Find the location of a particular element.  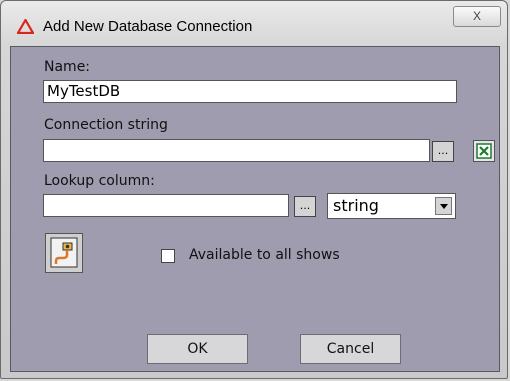

cancel-button: Cancel is located at coordinates (350, 349).